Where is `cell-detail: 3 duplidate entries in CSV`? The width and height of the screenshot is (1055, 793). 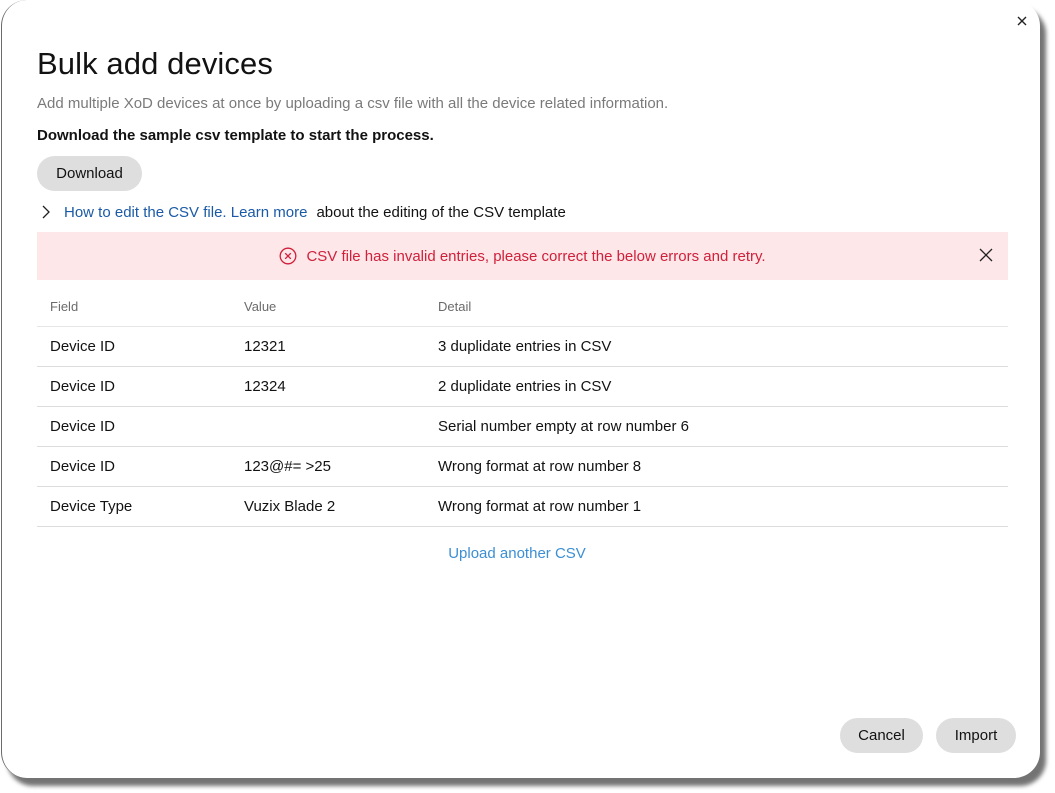 cell-detail: 3 duplidate entries in CSV is located at coordinates (716, 346).